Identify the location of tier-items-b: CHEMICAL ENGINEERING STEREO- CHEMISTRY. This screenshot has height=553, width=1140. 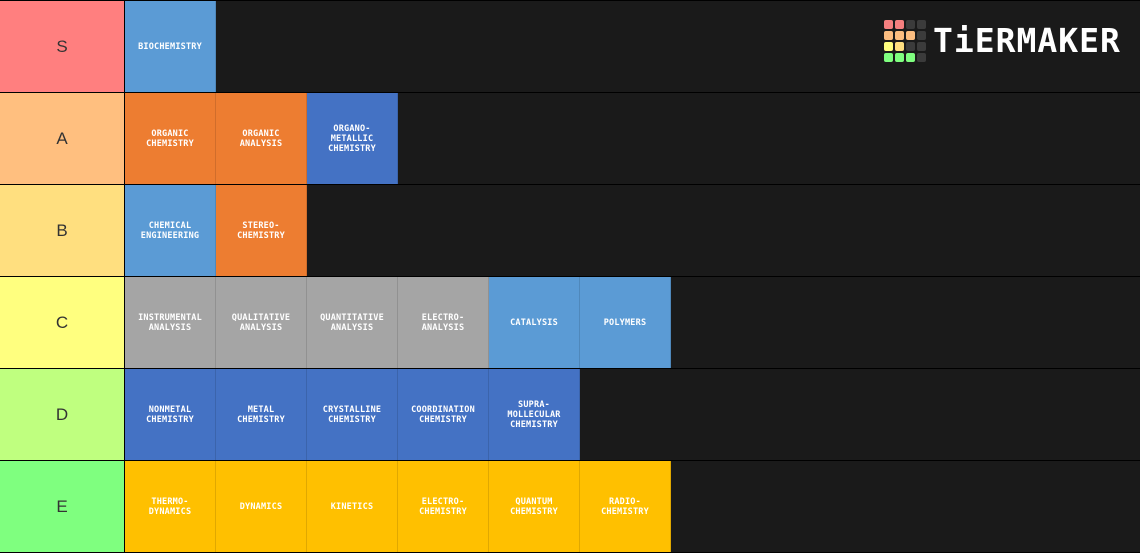
(216, 230).